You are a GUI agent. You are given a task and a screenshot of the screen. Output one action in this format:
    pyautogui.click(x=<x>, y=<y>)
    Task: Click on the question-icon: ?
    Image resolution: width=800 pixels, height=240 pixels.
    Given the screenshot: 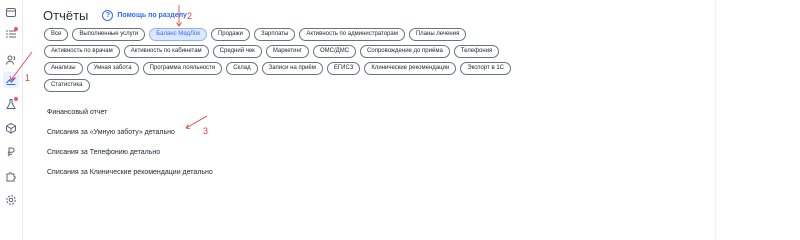 What is the action you would take?
    pyautogui.click(x=108, y=15)
    